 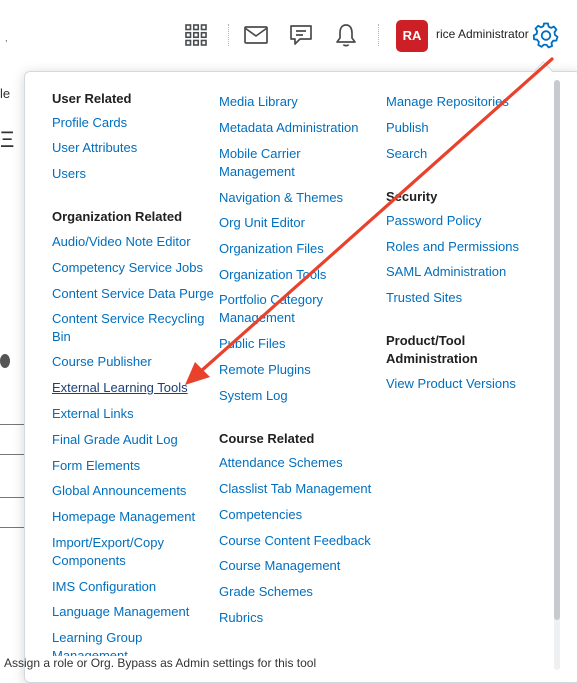 What do you see at coordinates (5, 93) in the screenshot?
I see `page-fragment-label: le` at bounding box center [5, 93].